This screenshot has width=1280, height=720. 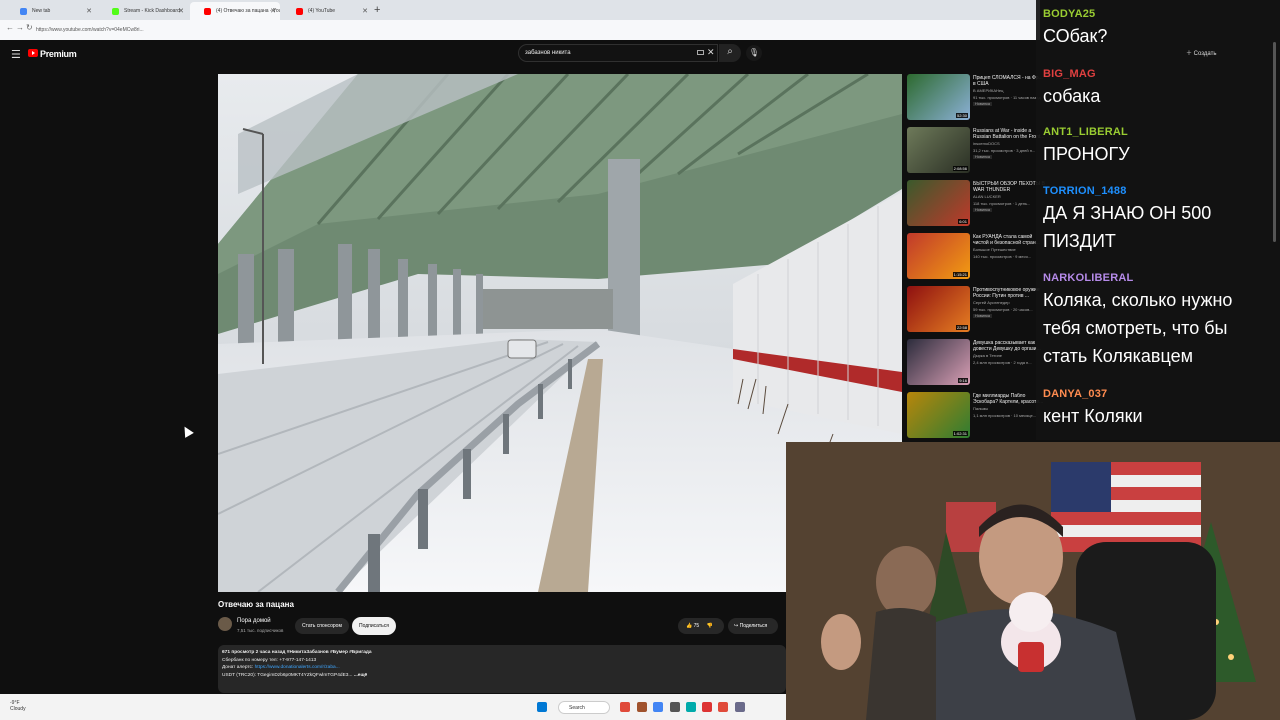 What do you see at coordinates (260, 630) in the screenshot?
I see `subscriber-count: 7,51 тыс. подписчиков` at bounding box center [260, 630].